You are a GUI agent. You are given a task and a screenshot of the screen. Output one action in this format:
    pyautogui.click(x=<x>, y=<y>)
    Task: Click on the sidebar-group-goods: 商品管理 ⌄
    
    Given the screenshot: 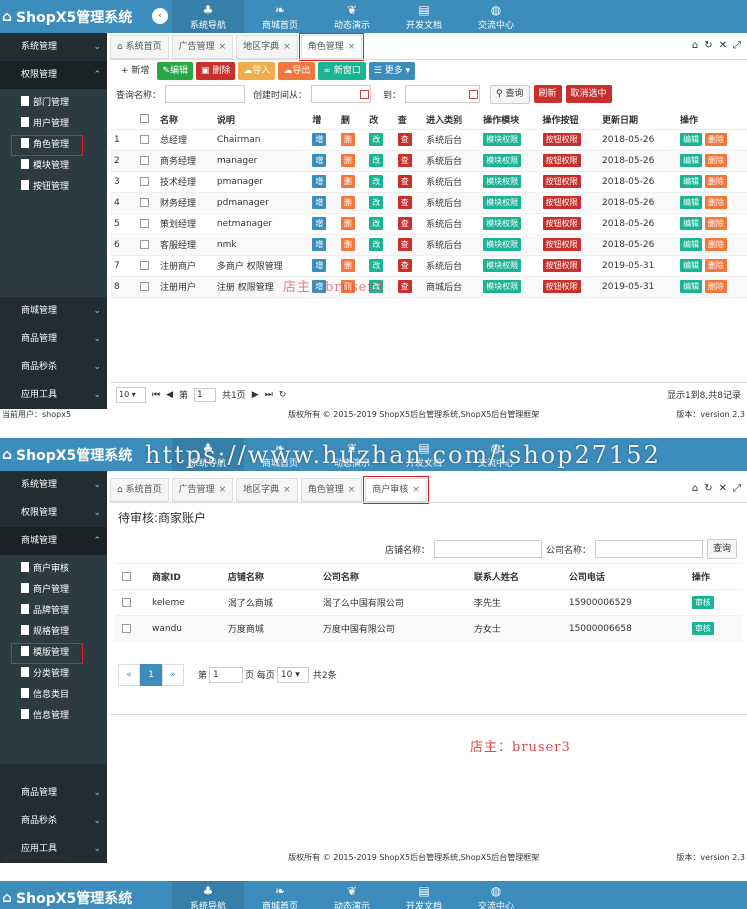 What is the action you would take?
    pyautogui.click(x=53, y=793)
    